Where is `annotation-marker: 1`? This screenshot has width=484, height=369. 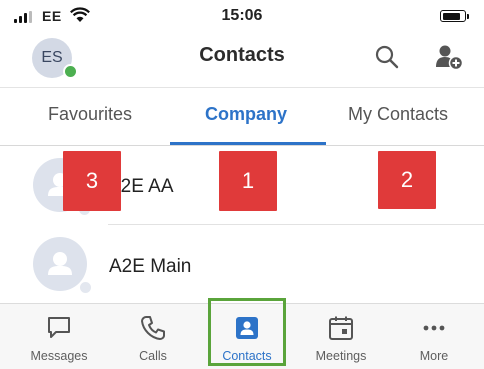 annotation-marker: 1 is located at coordinates (248, 181).